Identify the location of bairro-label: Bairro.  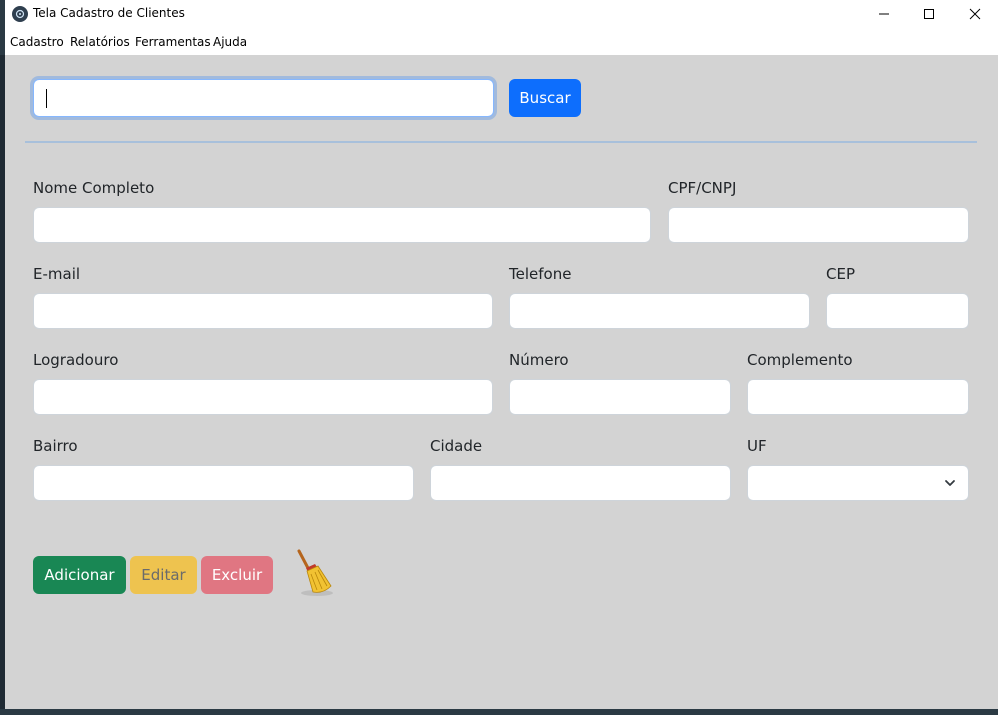
(55, 446).